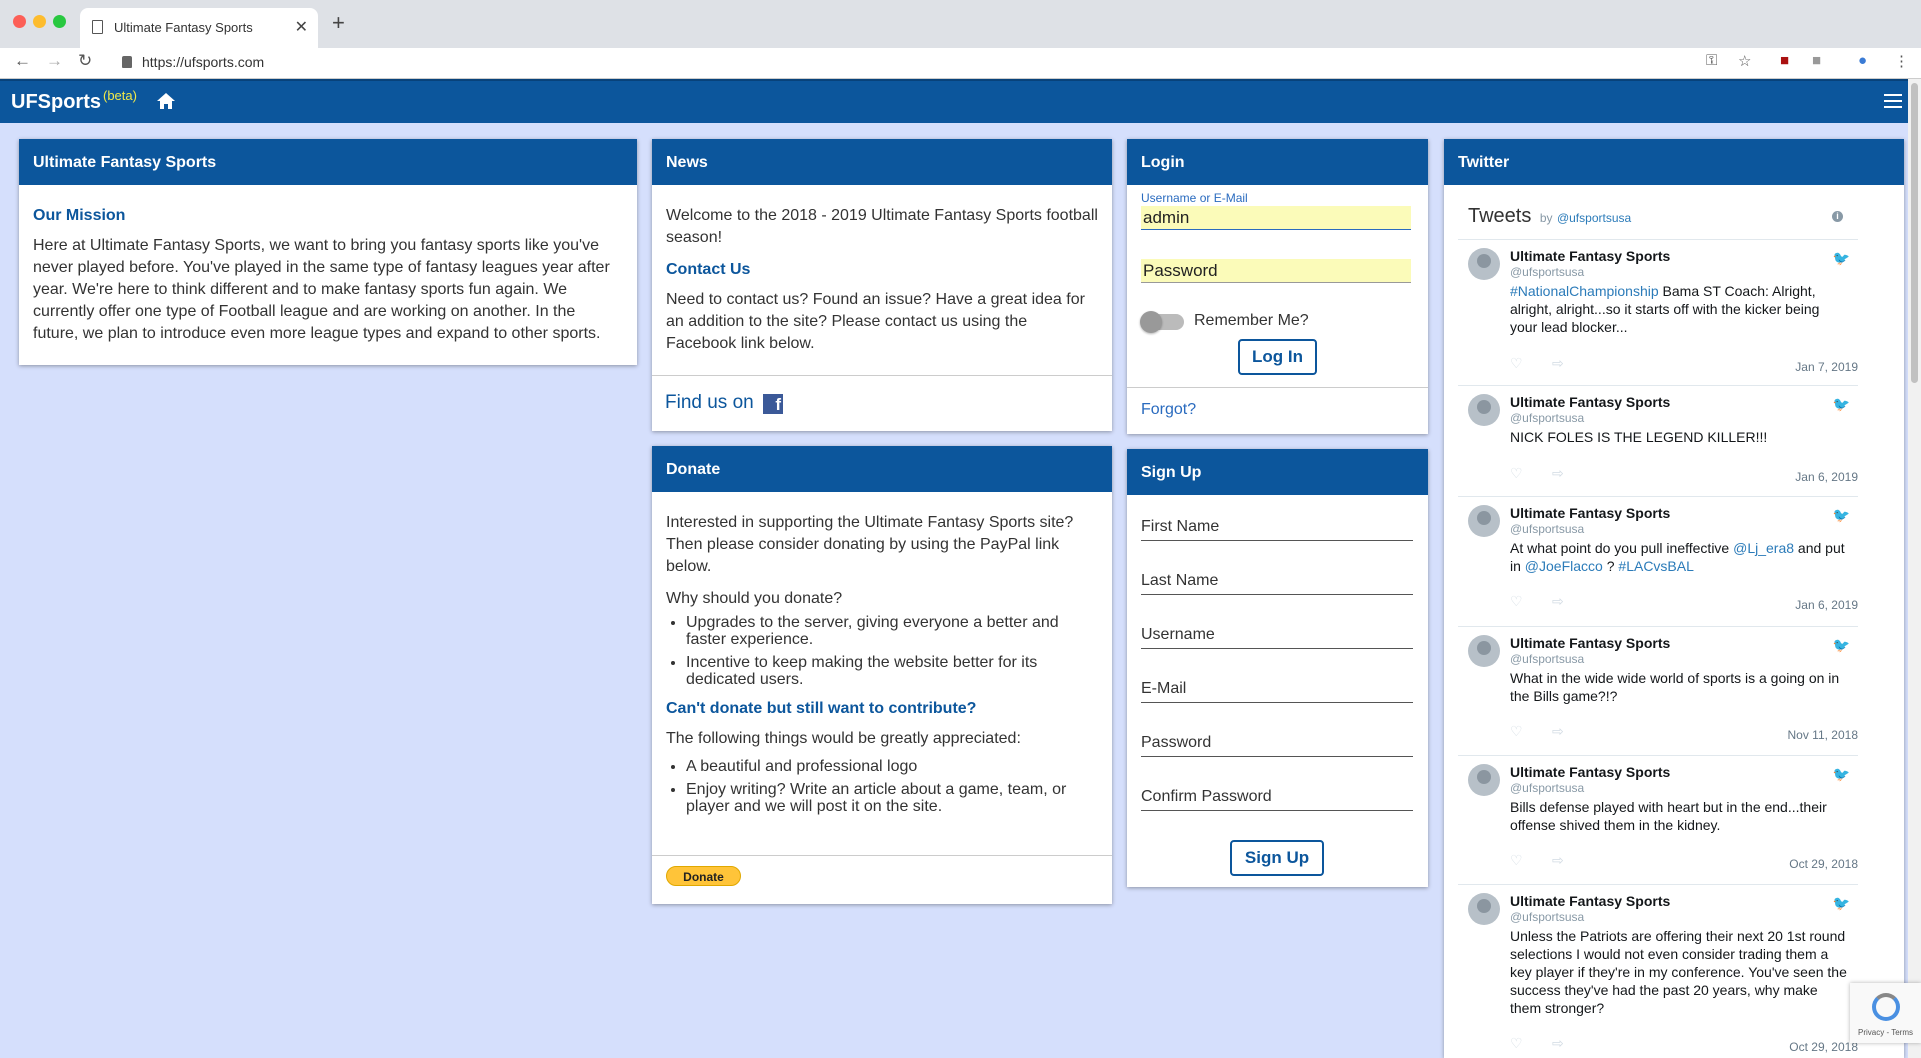 The height and width of the screenshot is (1058, 1921). What do you see at coordinates (1826, 367) in the screenshot?
I see `tweet-date: Jan 7, 2019` at bounding box center [1826, 367].